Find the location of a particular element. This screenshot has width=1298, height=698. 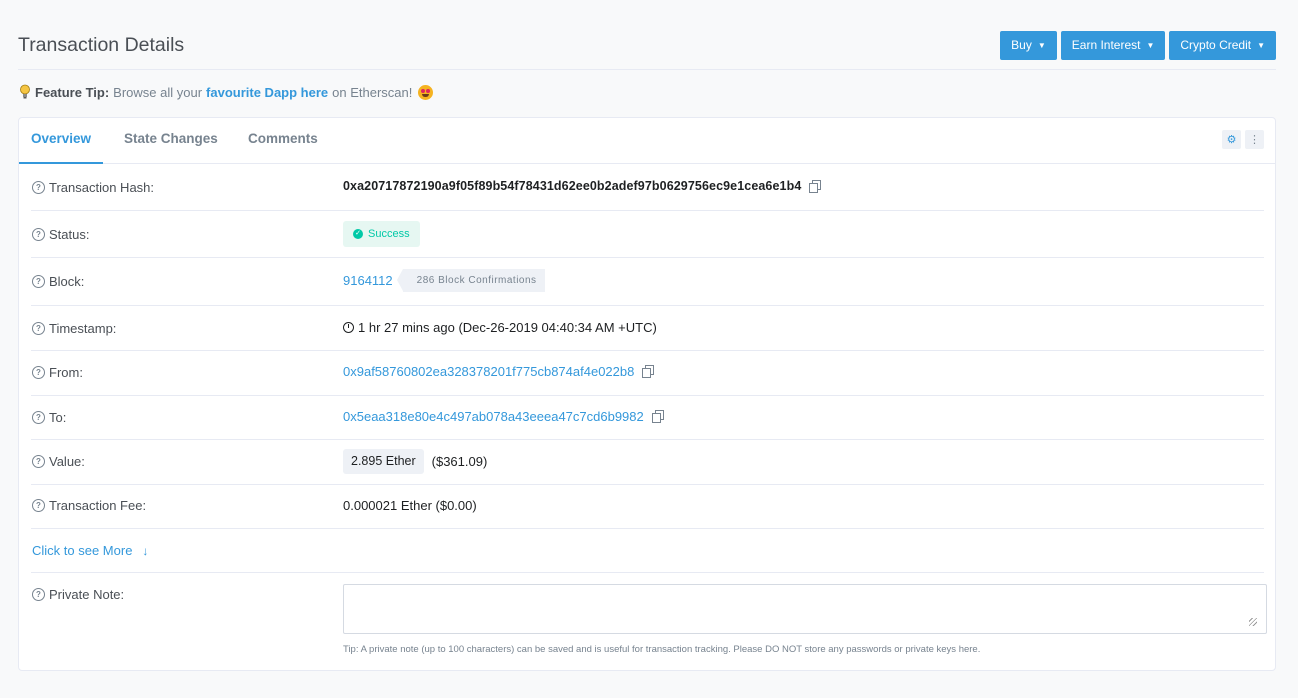

tab-comments: Comments is located at coordinates (283, 140).